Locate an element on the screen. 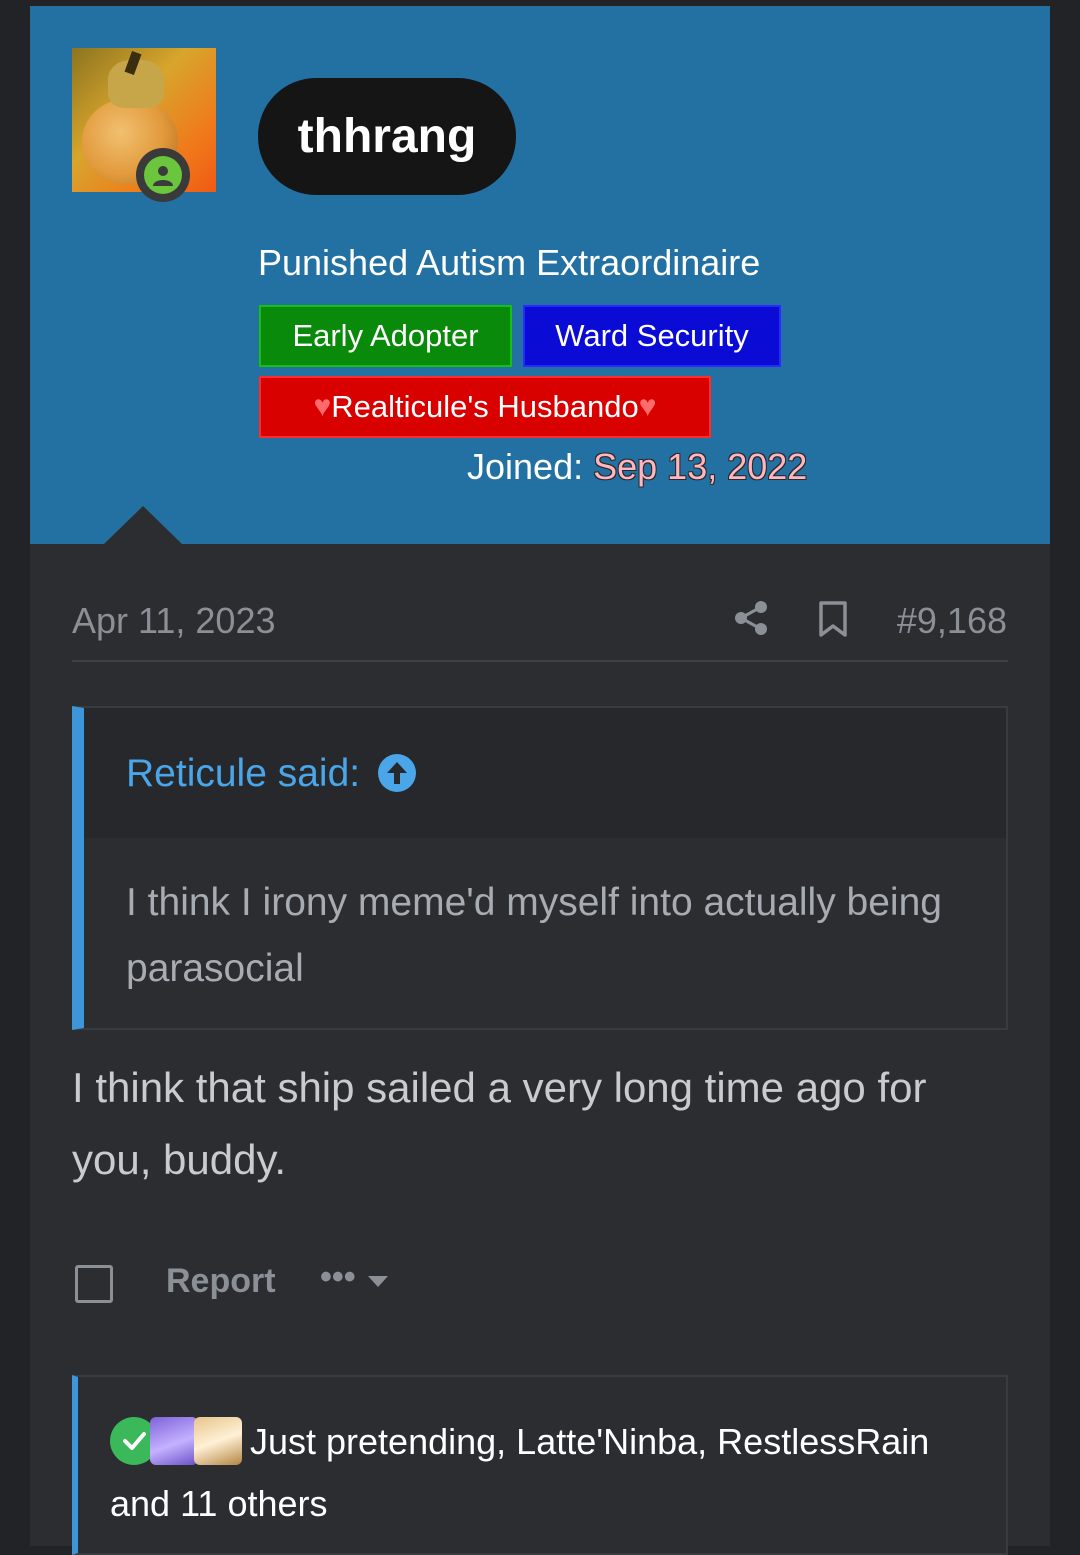 This screenshot has width=1080, height=1555. banner-label: Early Adopter is located at coordinates (385, 335).